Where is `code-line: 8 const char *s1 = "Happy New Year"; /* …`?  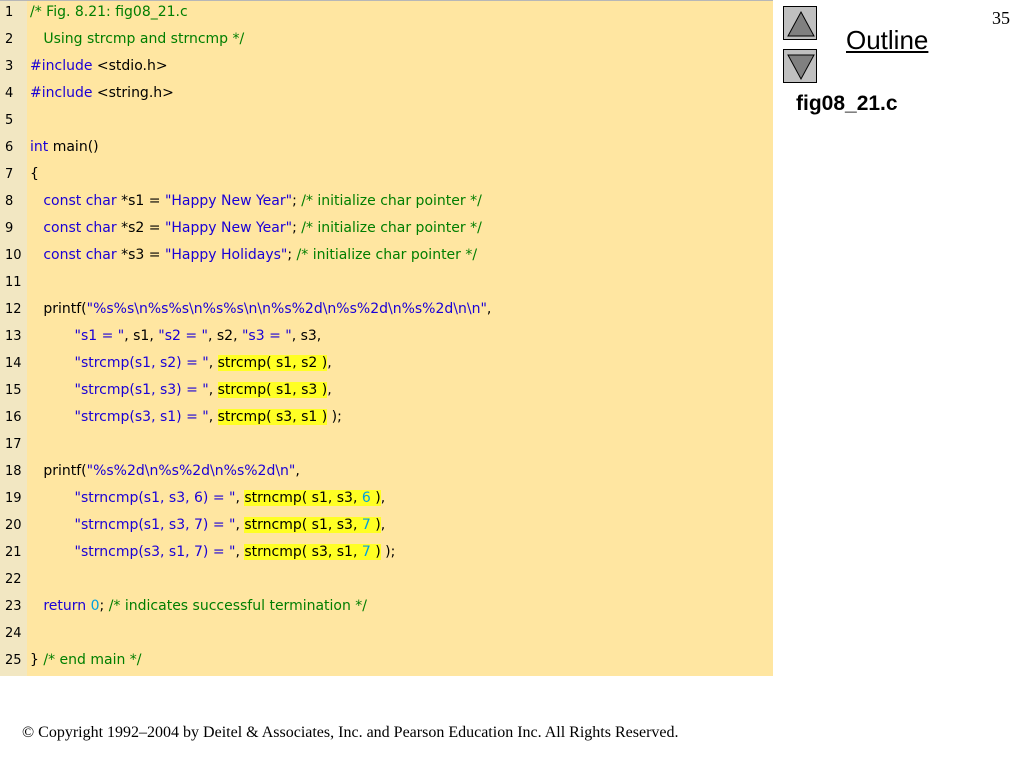
code-line: 8 const char *s1 = "Happy New Year"; /* … is located at coordinates (241, 203).